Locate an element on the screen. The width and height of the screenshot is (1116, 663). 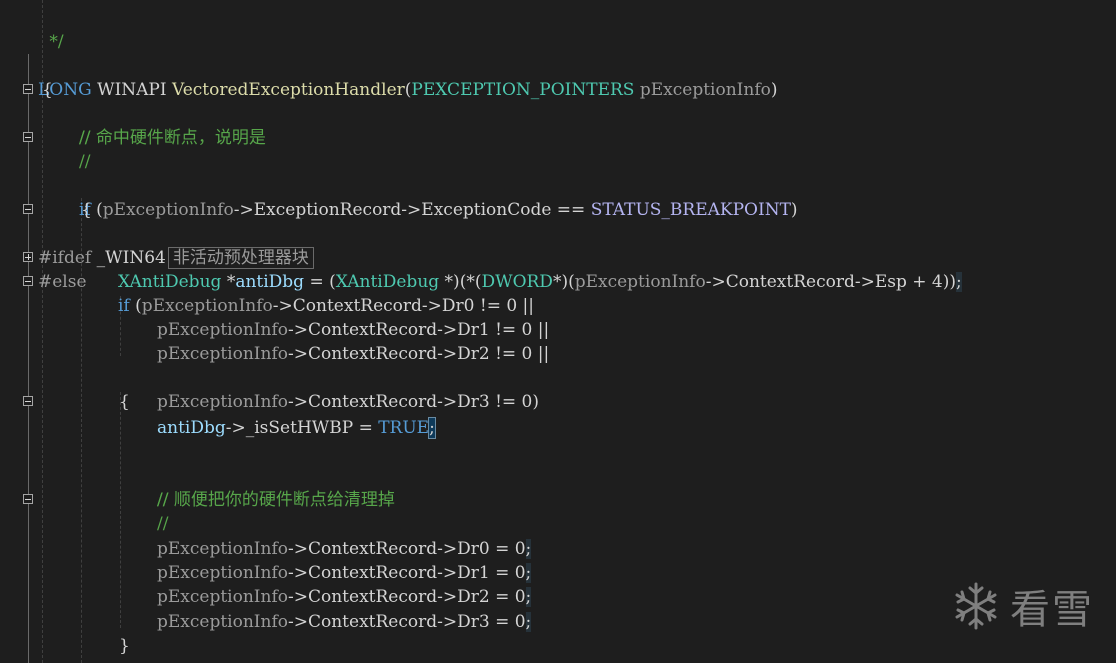
code-line: pExceptionInfo->ContextRecord->Dr3 = 0; is located at coordinates (558, 609).